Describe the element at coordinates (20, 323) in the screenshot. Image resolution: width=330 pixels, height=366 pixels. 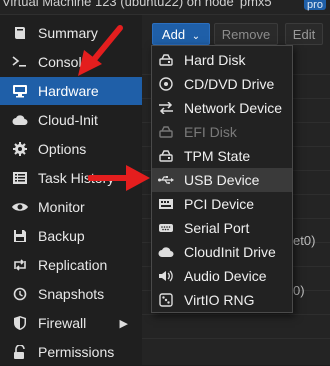
I see `shield-icon` at that location.